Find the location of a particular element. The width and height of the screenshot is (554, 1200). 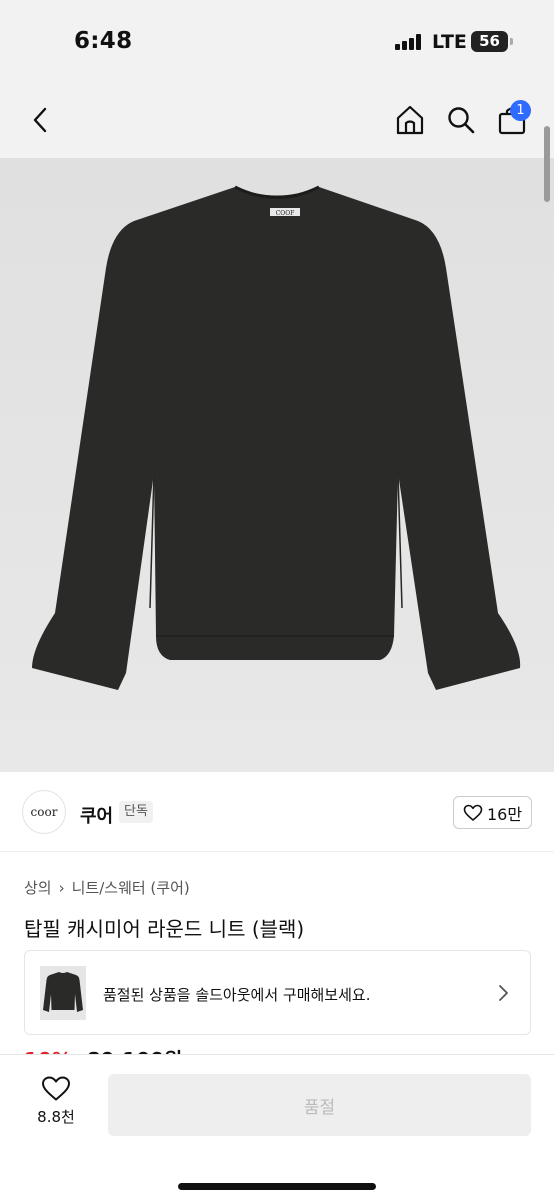

home-icon is located at coordinates (410, 120).